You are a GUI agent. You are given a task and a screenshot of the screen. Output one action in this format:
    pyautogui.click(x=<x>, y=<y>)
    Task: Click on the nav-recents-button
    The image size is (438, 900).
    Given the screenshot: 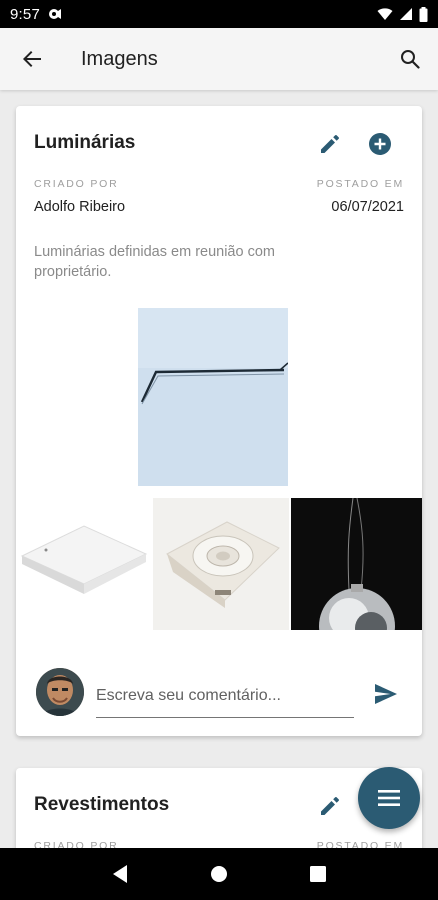 What is the action you would take?
    pyautogui.click(x=318, y=874)
    